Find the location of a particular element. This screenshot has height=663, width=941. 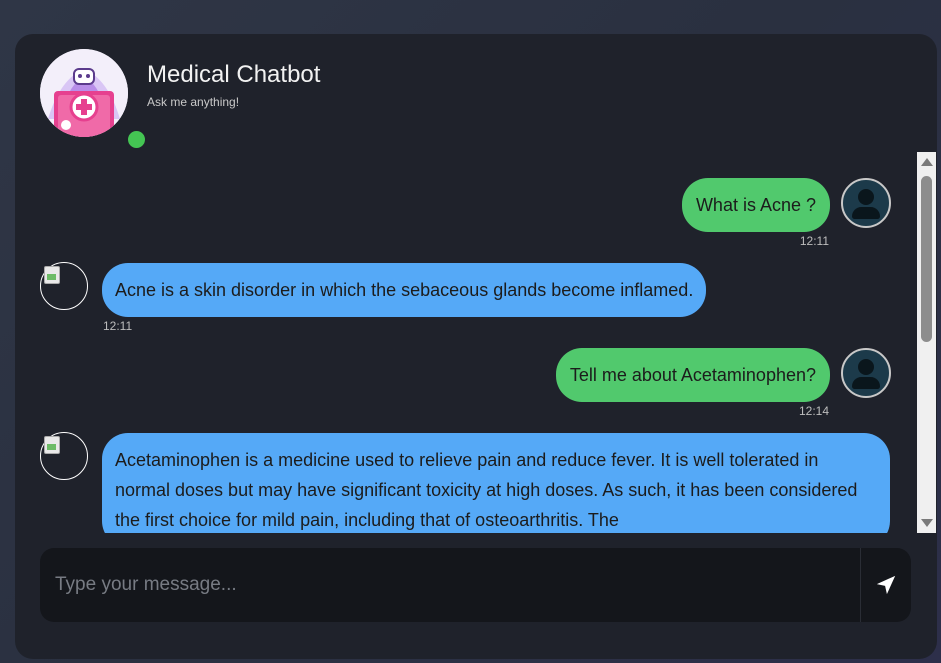

chat-subtitle: Ask me anything! is located at coordinates (193, 102).